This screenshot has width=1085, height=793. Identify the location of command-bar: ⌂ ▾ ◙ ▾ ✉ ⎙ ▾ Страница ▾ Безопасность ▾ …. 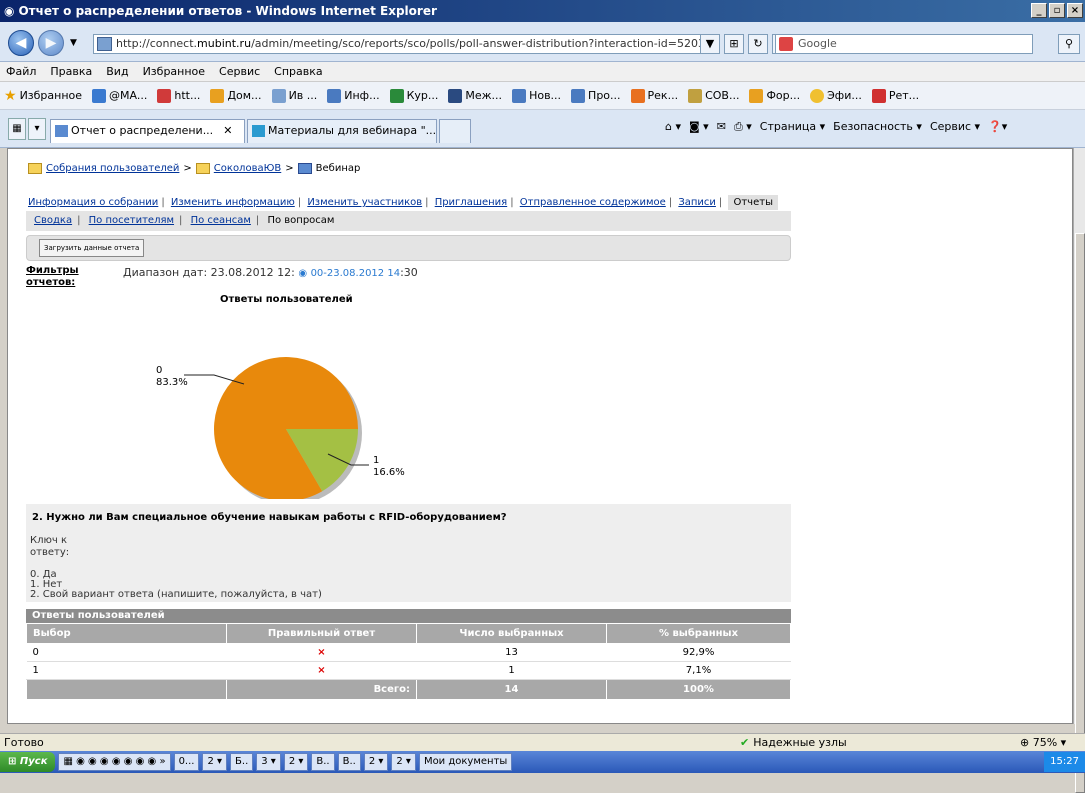
(836, 127).